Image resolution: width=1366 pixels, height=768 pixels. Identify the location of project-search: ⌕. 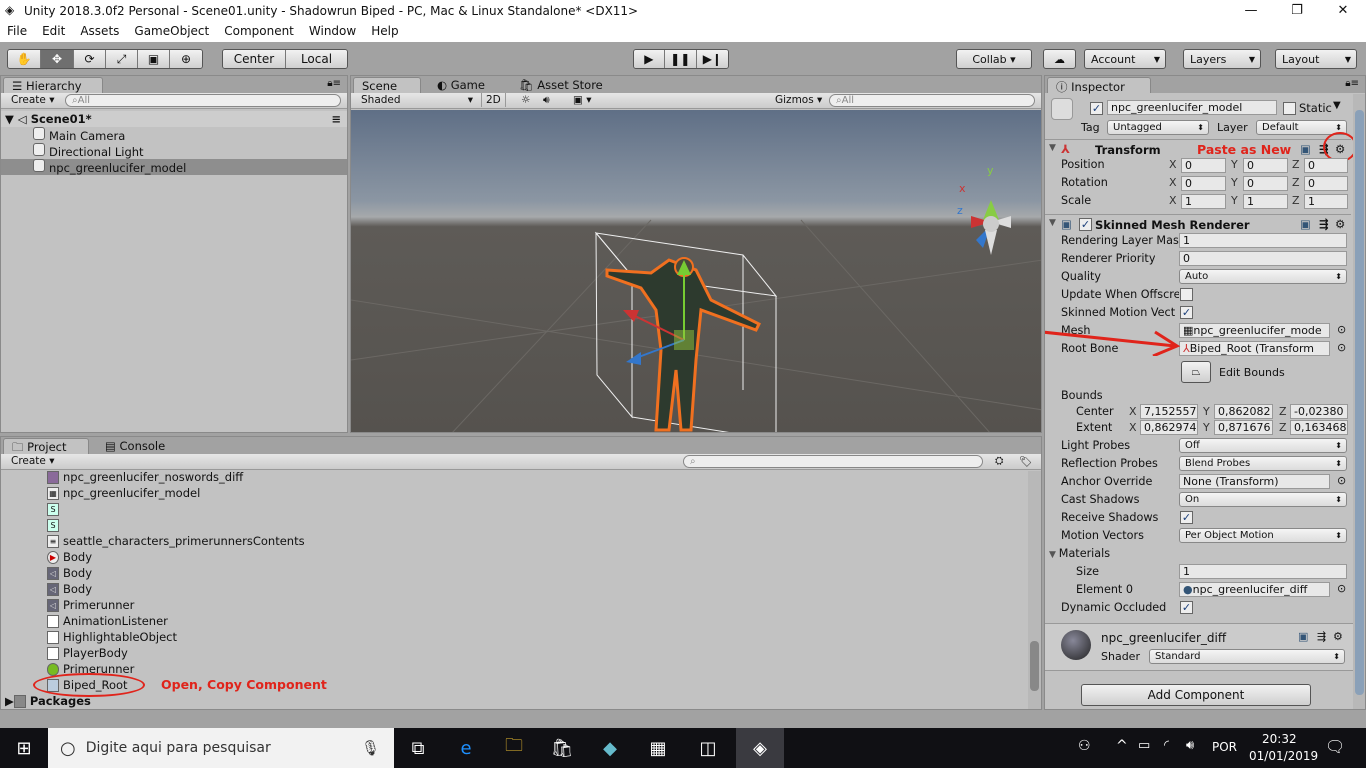
(833, 461).